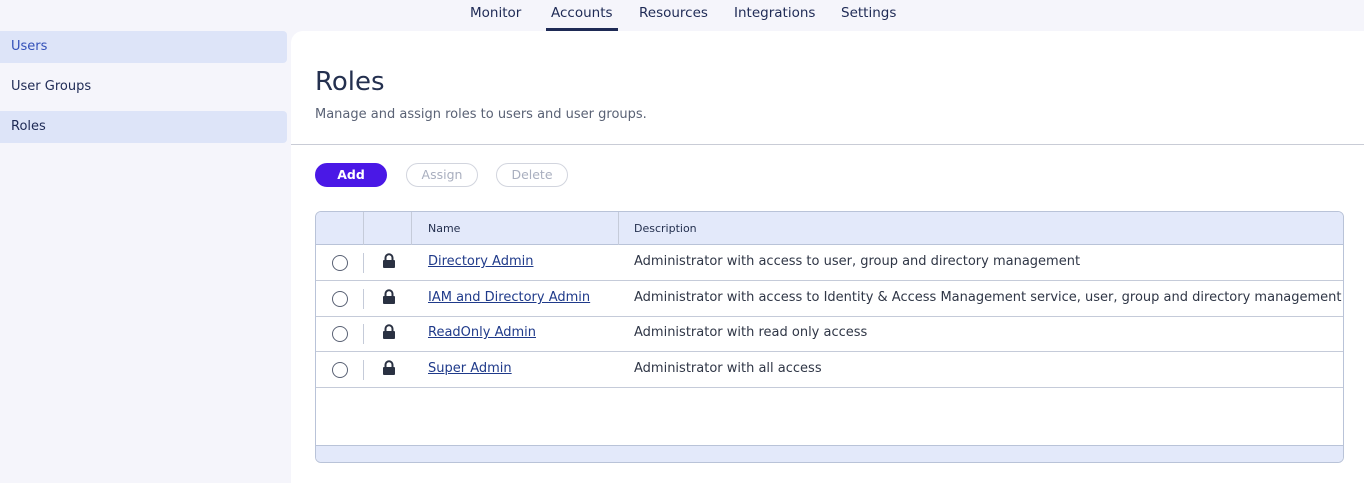  I want to click on column-header-description: Description, so click(665, 228).